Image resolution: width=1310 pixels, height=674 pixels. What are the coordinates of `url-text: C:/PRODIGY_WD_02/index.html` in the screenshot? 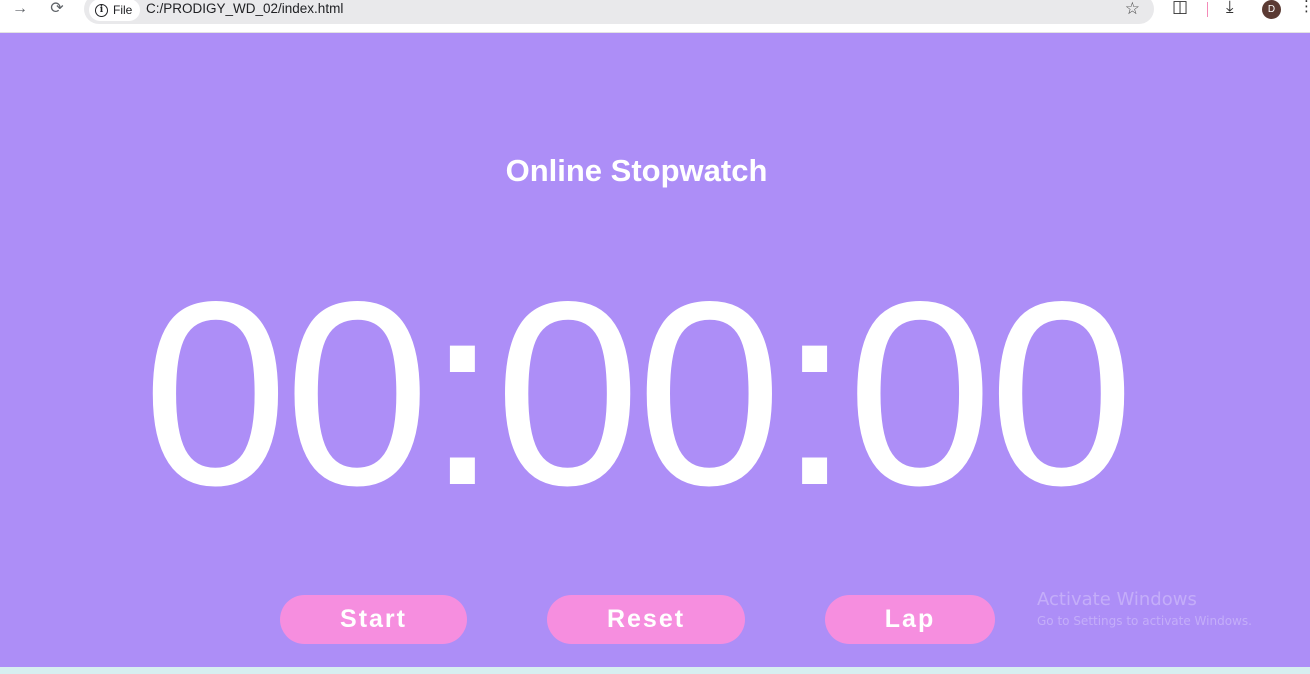 It's located at (244, 8).